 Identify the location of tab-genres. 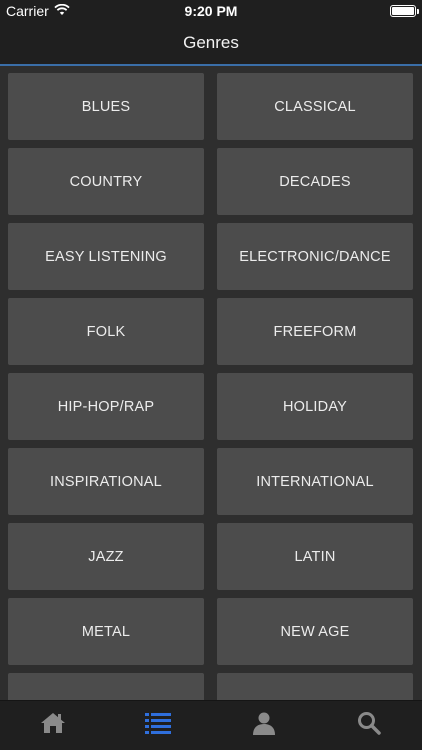
(158, 725).